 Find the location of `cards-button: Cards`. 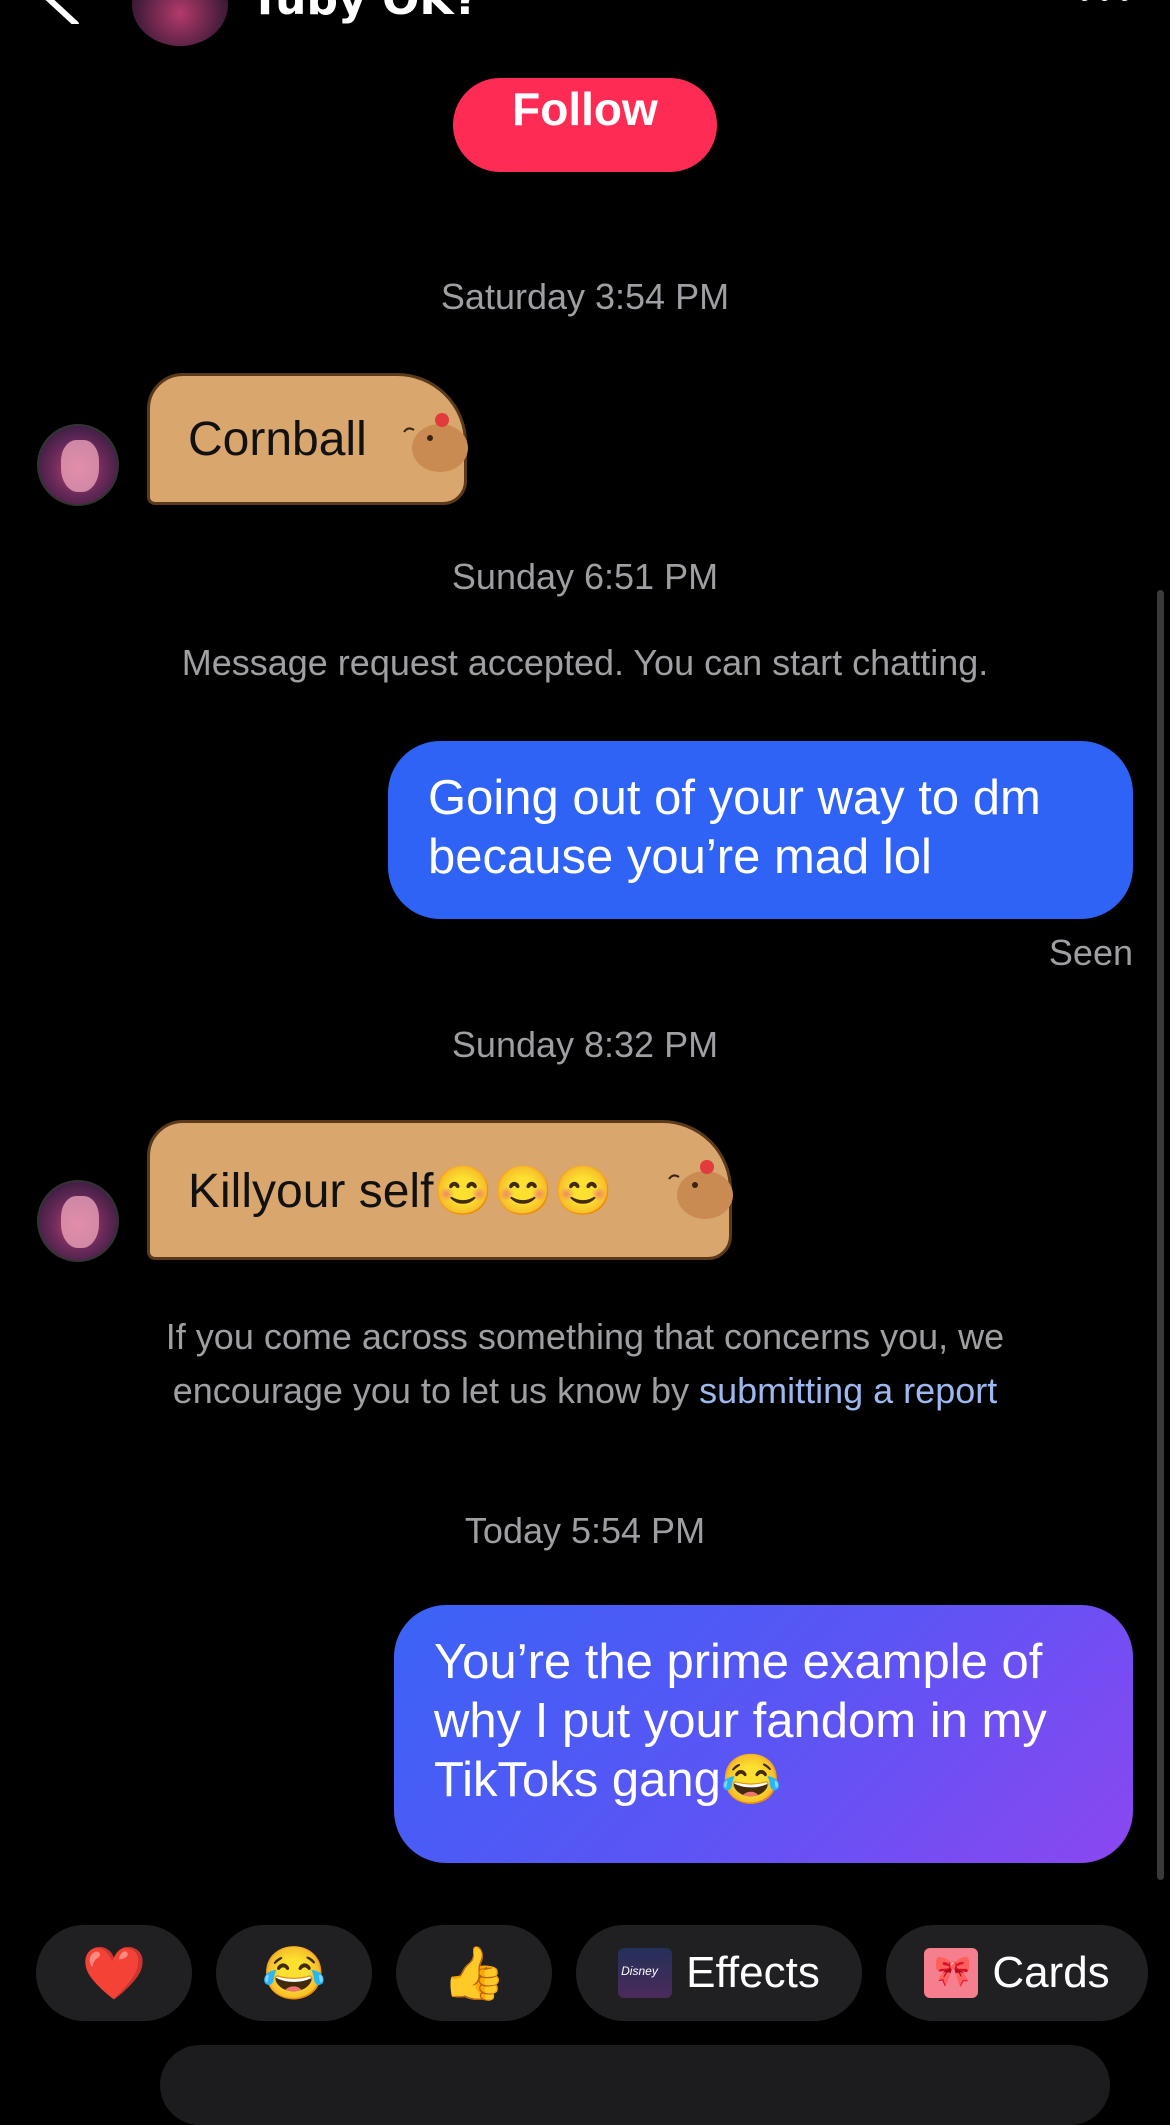

cards-button: Cards is located at coordinates (1017, 1973).